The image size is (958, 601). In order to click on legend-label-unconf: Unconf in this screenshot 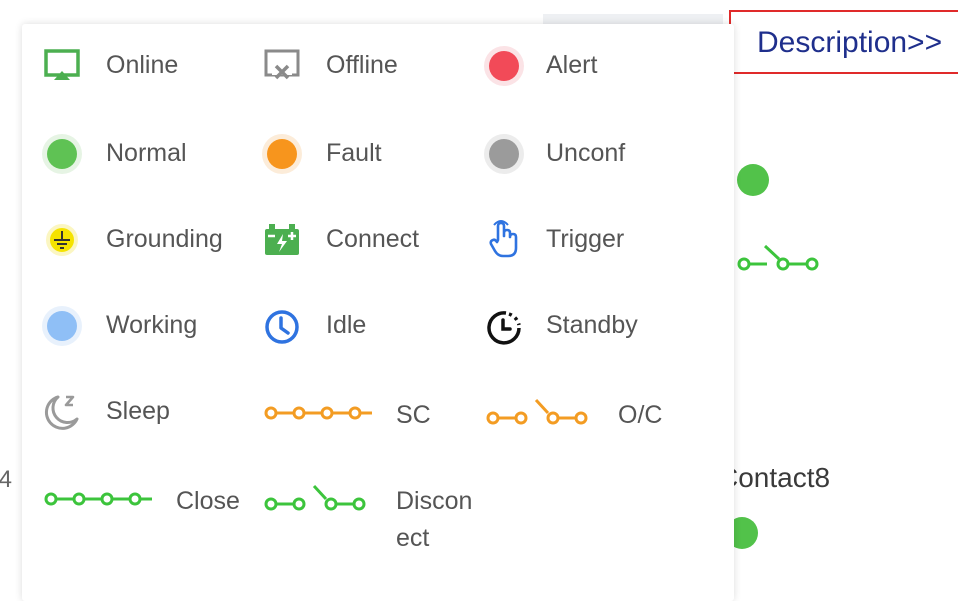, I will do `click(586, 153)`.